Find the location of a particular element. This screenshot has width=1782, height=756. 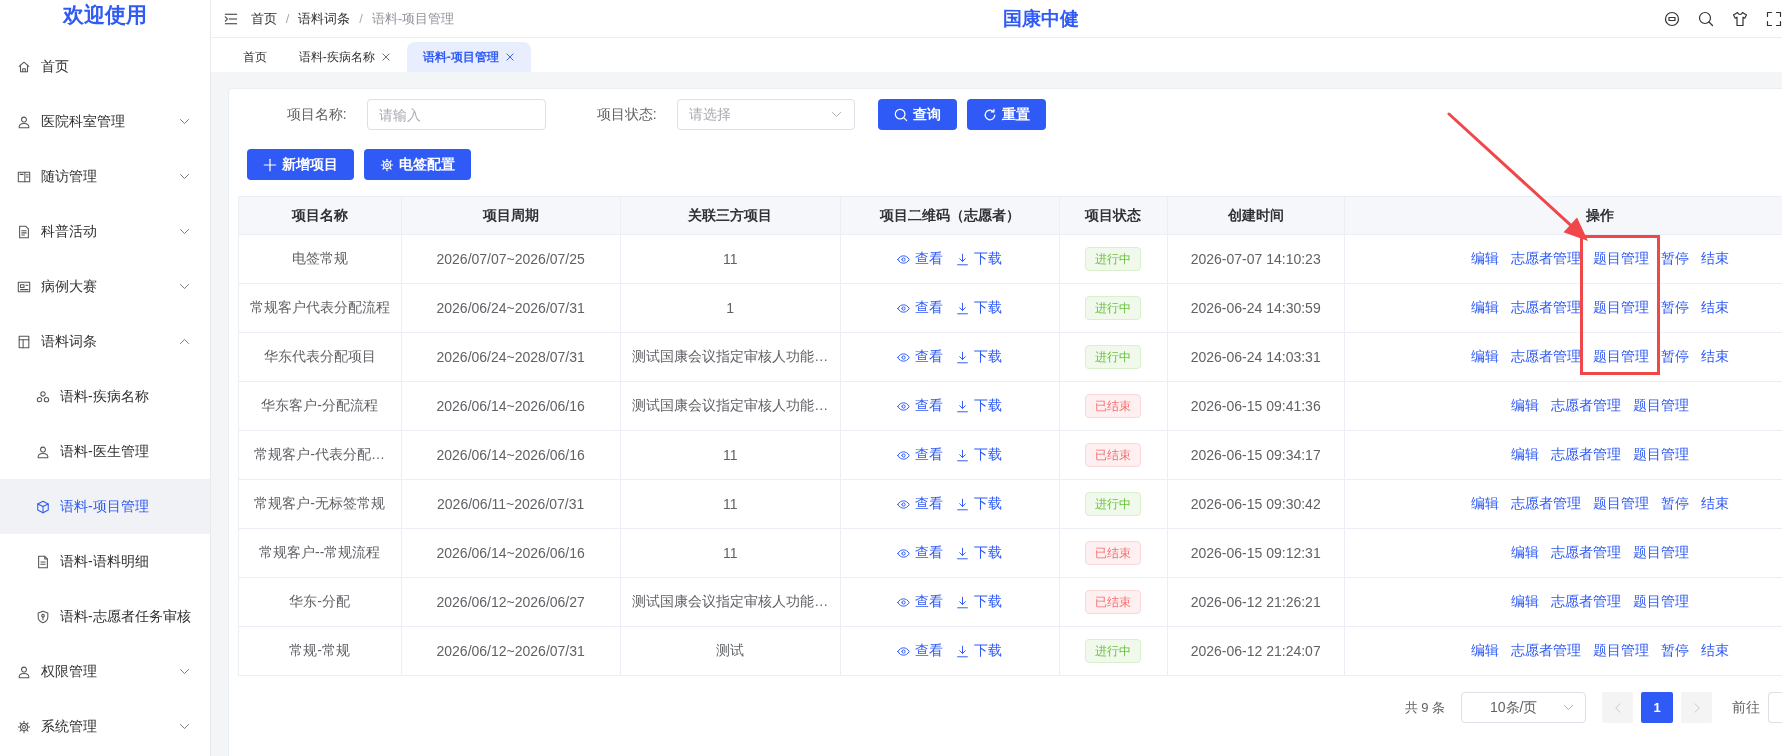

page-size-select: 10条/页 is located at coordinates (1523, 707).